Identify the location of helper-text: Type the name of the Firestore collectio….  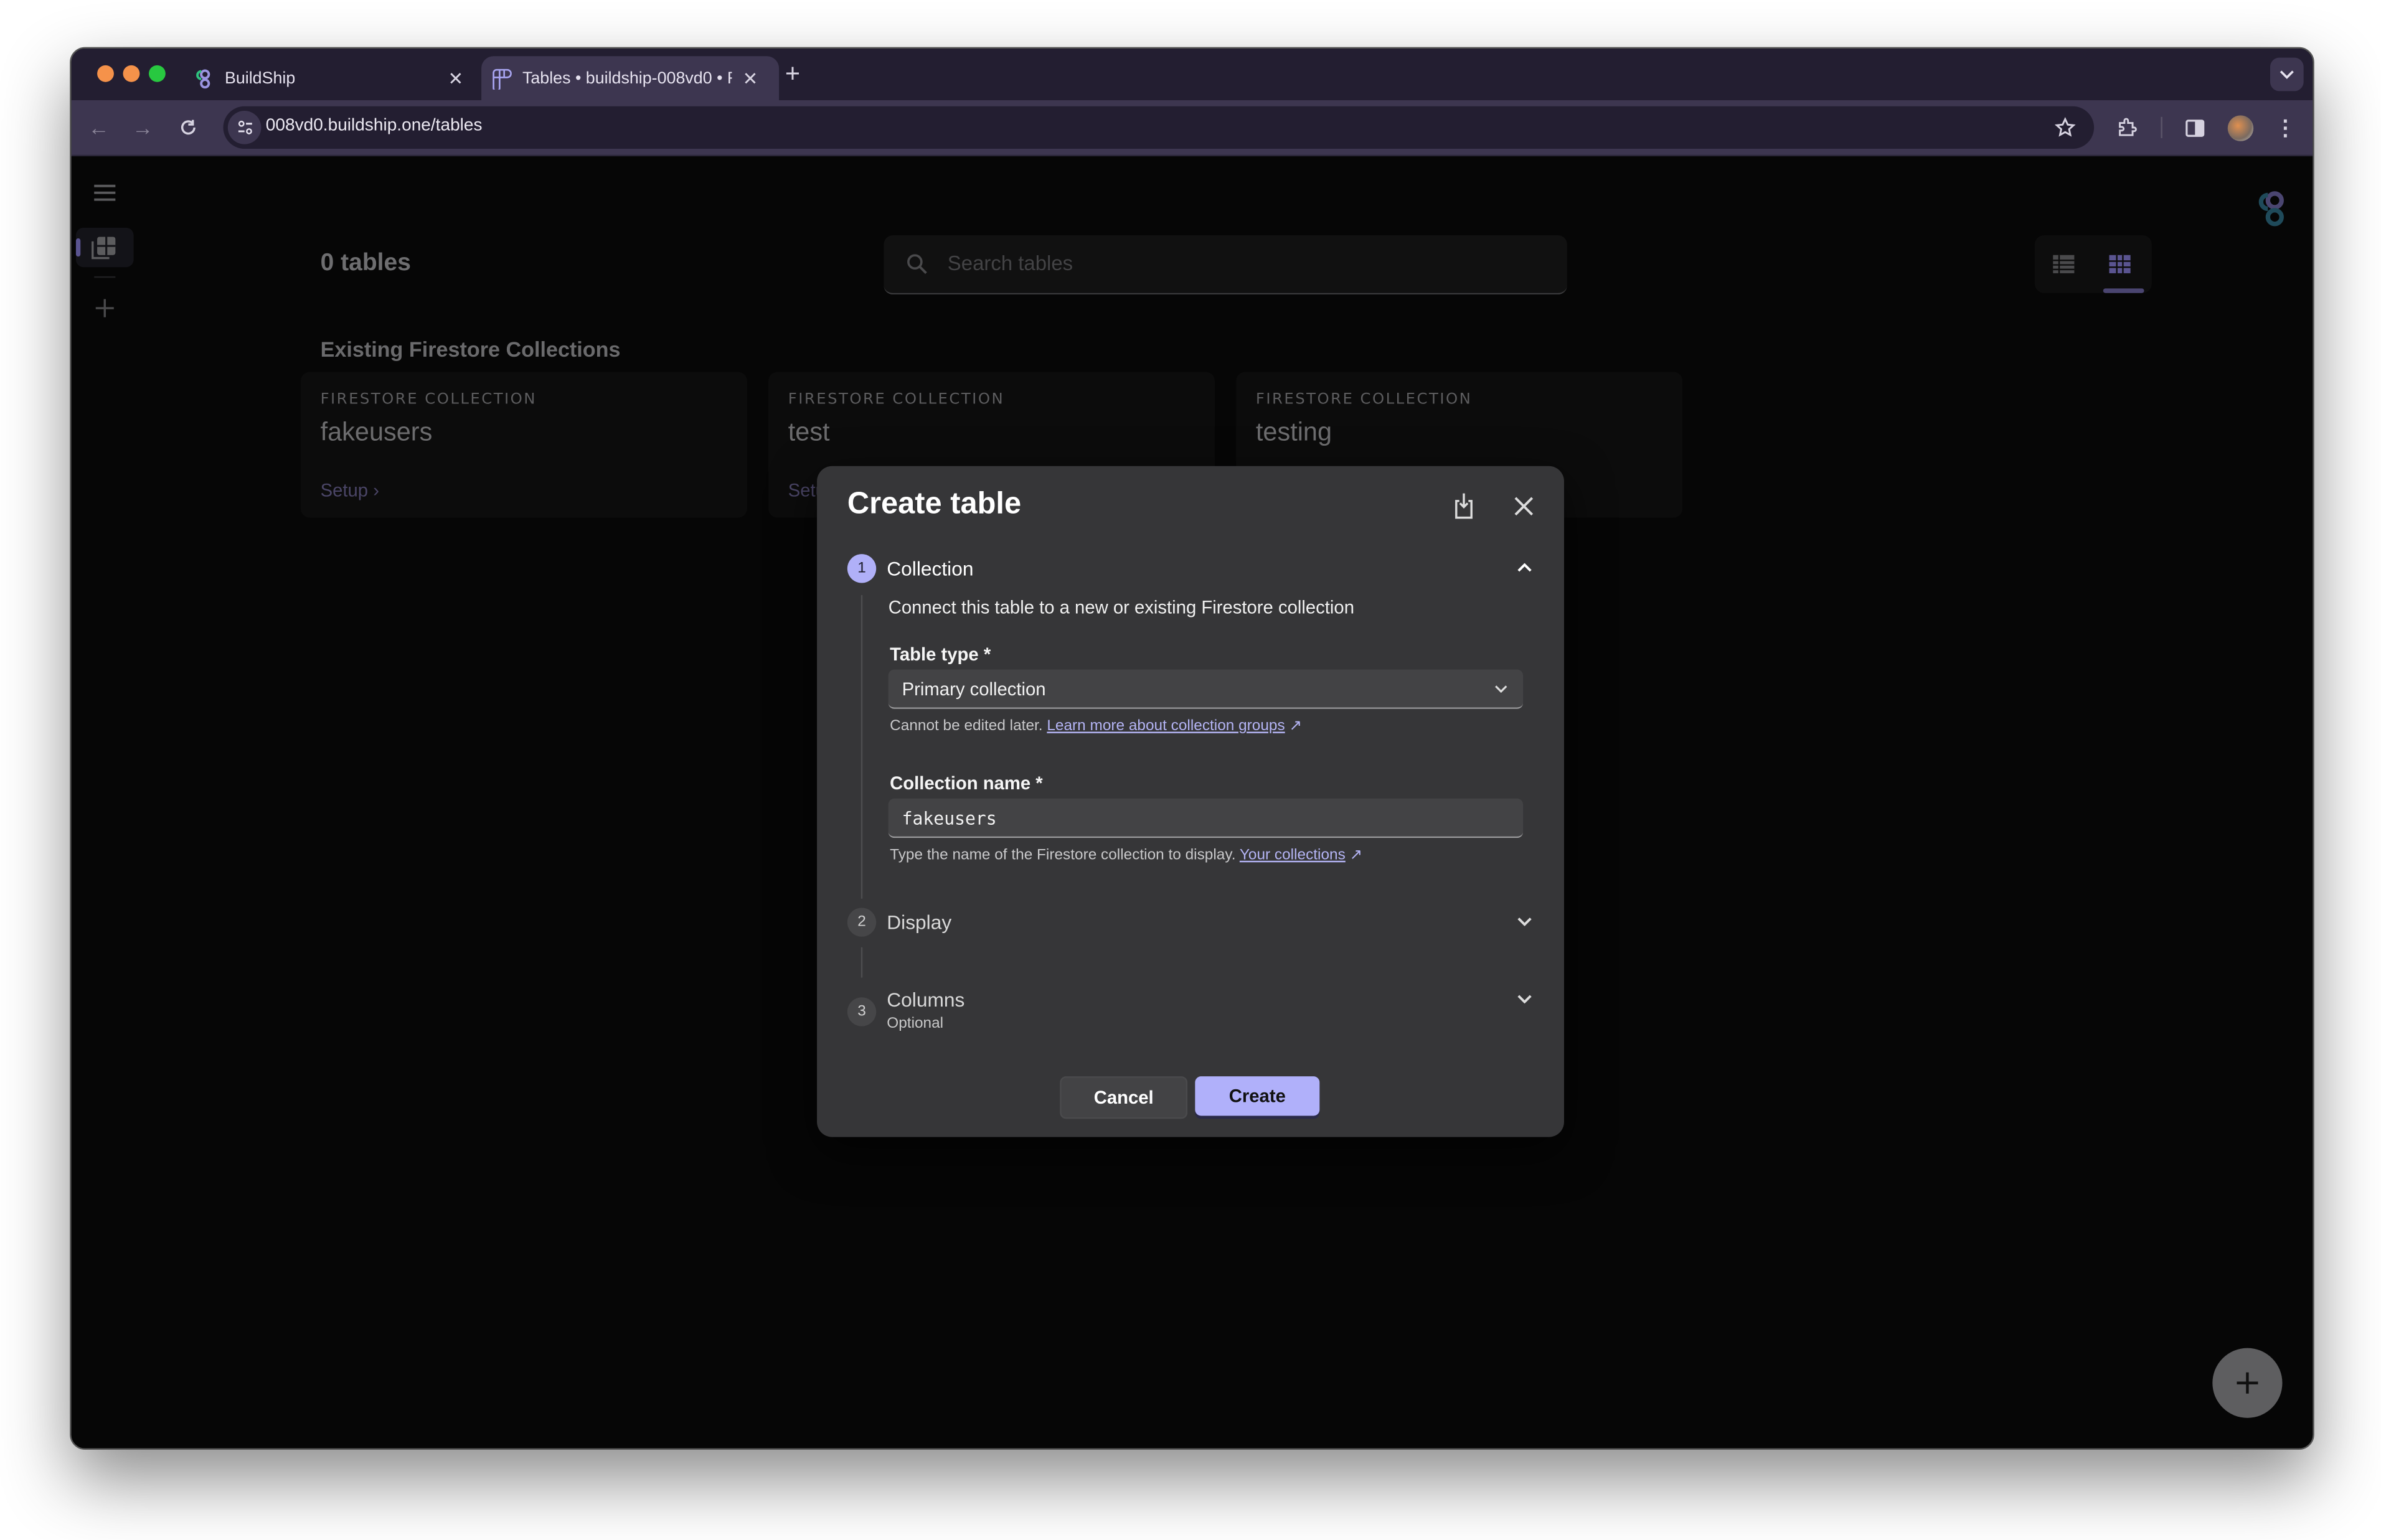
(1063, 855).